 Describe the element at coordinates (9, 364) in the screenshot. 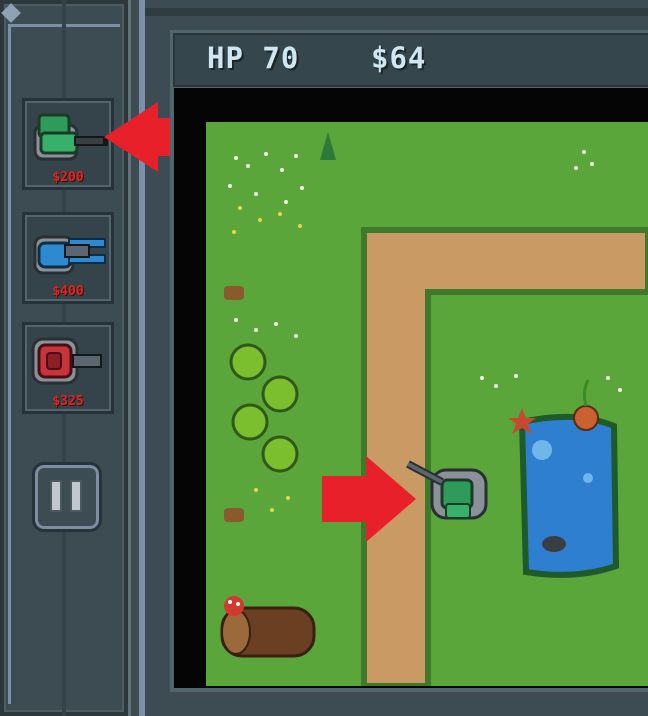

I see `frame-rail` at that location.